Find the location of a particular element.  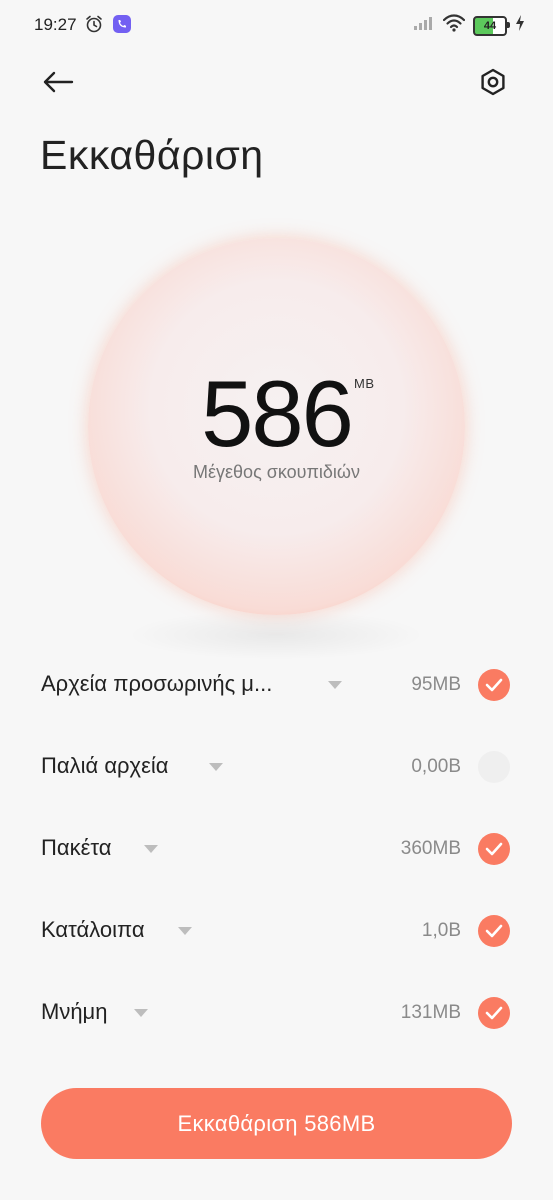

status-left-icons is located at coordinates (108, 26).